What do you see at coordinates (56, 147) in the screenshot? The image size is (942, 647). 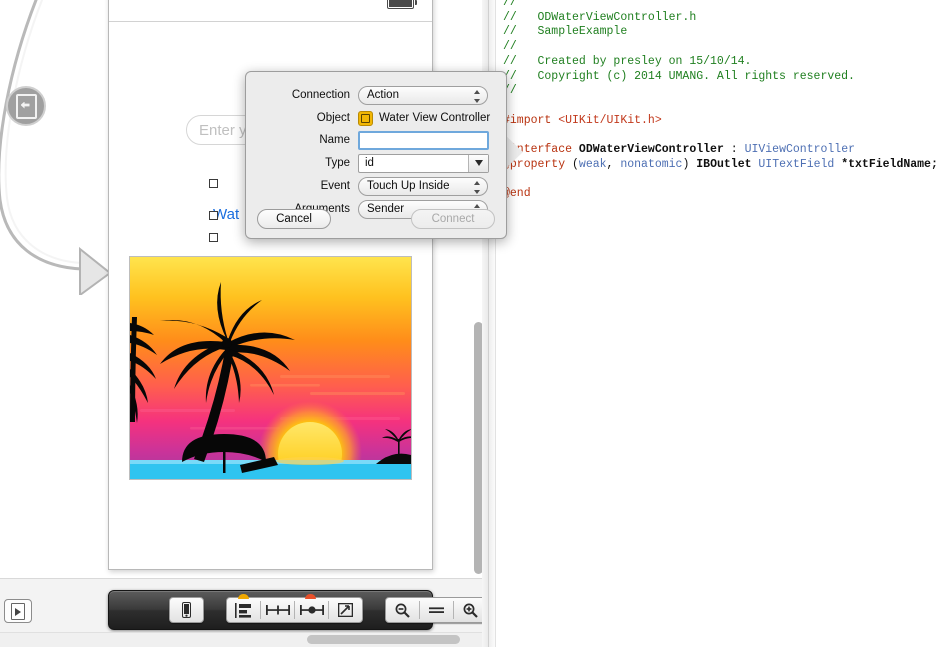 I see `segue-arrow-icon` at bounding box center [56, 147].